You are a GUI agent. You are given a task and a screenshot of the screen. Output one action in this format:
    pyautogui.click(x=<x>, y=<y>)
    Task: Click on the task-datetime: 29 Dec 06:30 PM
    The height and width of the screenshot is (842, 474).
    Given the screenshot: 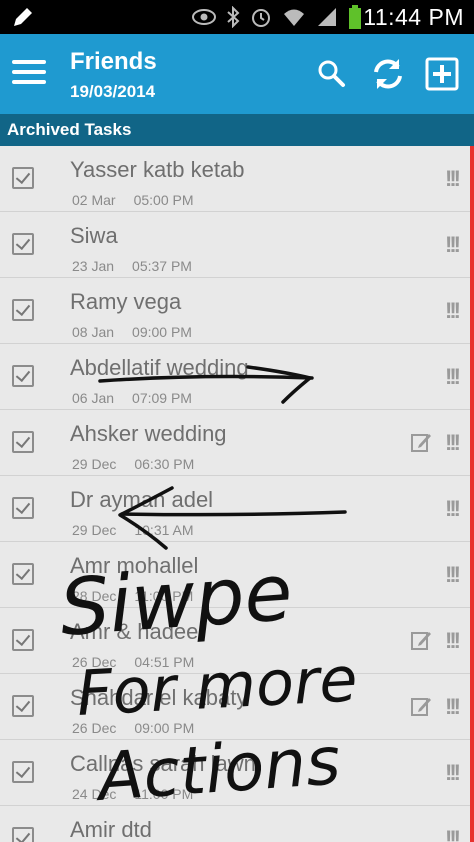 What is the action you would take?
    pyautogui.click(x=133, y=464)
    